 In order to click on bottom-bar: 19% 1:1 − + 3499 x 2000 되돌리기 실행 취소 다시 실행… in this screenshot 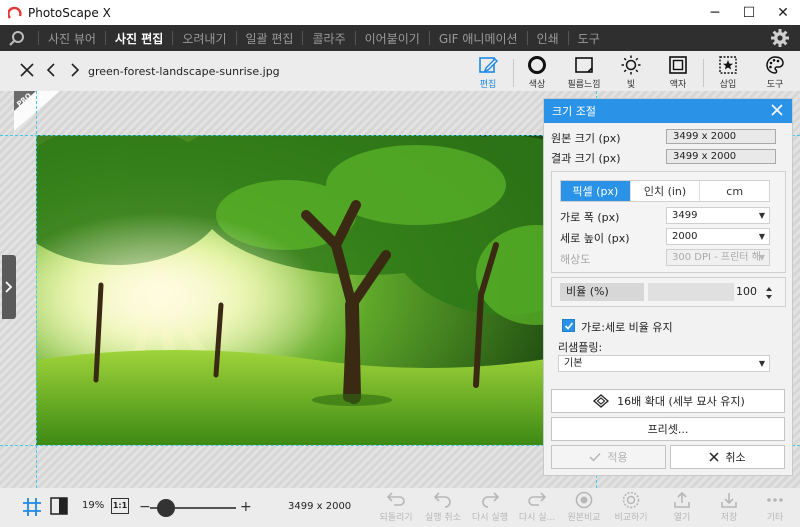, I will do `click(400, 507)`.